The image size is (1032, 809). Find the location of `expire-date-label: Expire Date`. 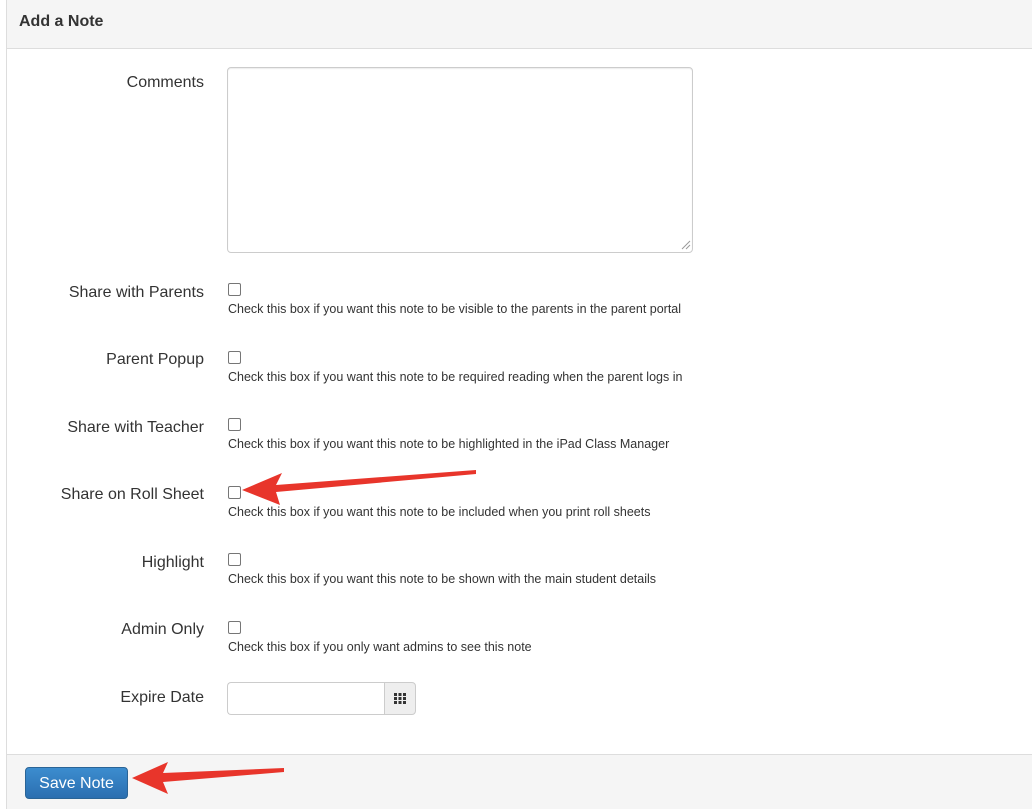

expire-date-label: Expire Date is located at coordinates (162, 697).